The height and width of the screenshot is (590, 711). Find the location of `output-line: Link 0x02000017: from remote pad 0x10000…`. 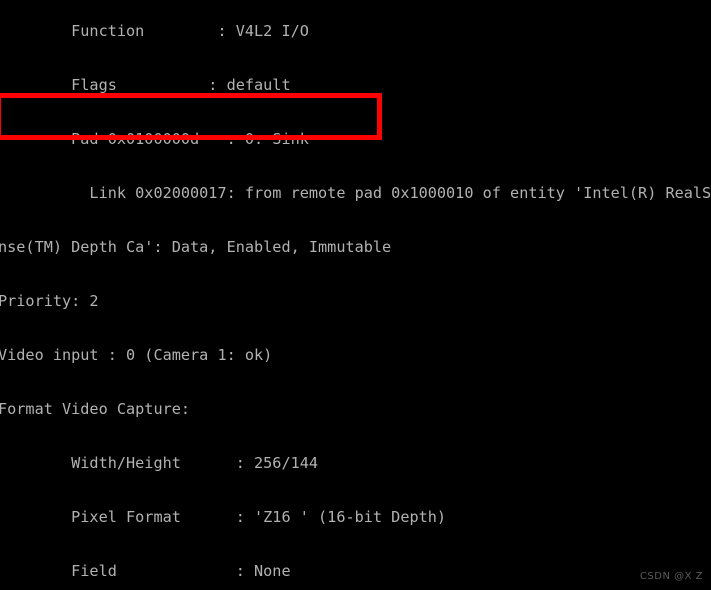

output-line: Link 0x02000017: from remote pad 0x10000… is located at coordinates (355, 193).